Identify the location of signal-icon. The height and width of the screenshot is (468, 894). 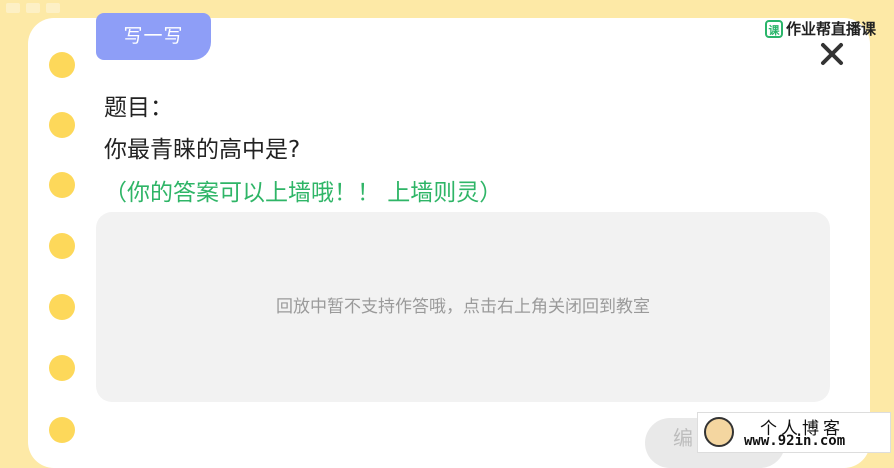
(33, 8).